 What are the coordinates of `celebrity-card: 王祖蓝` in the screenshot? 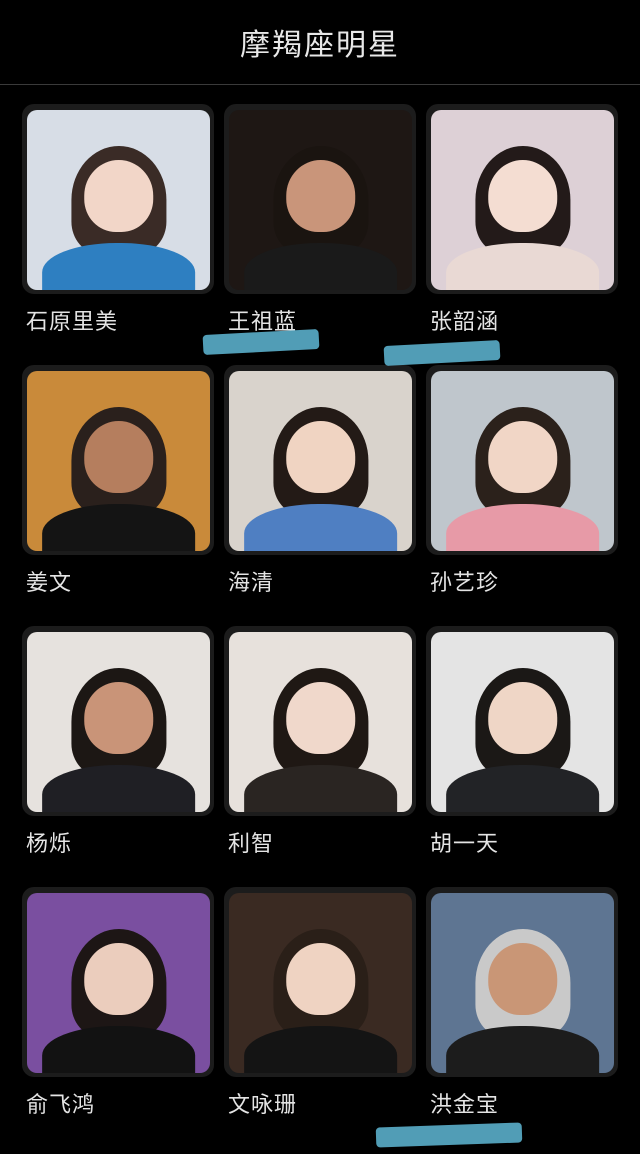 It's located at (320, 234).